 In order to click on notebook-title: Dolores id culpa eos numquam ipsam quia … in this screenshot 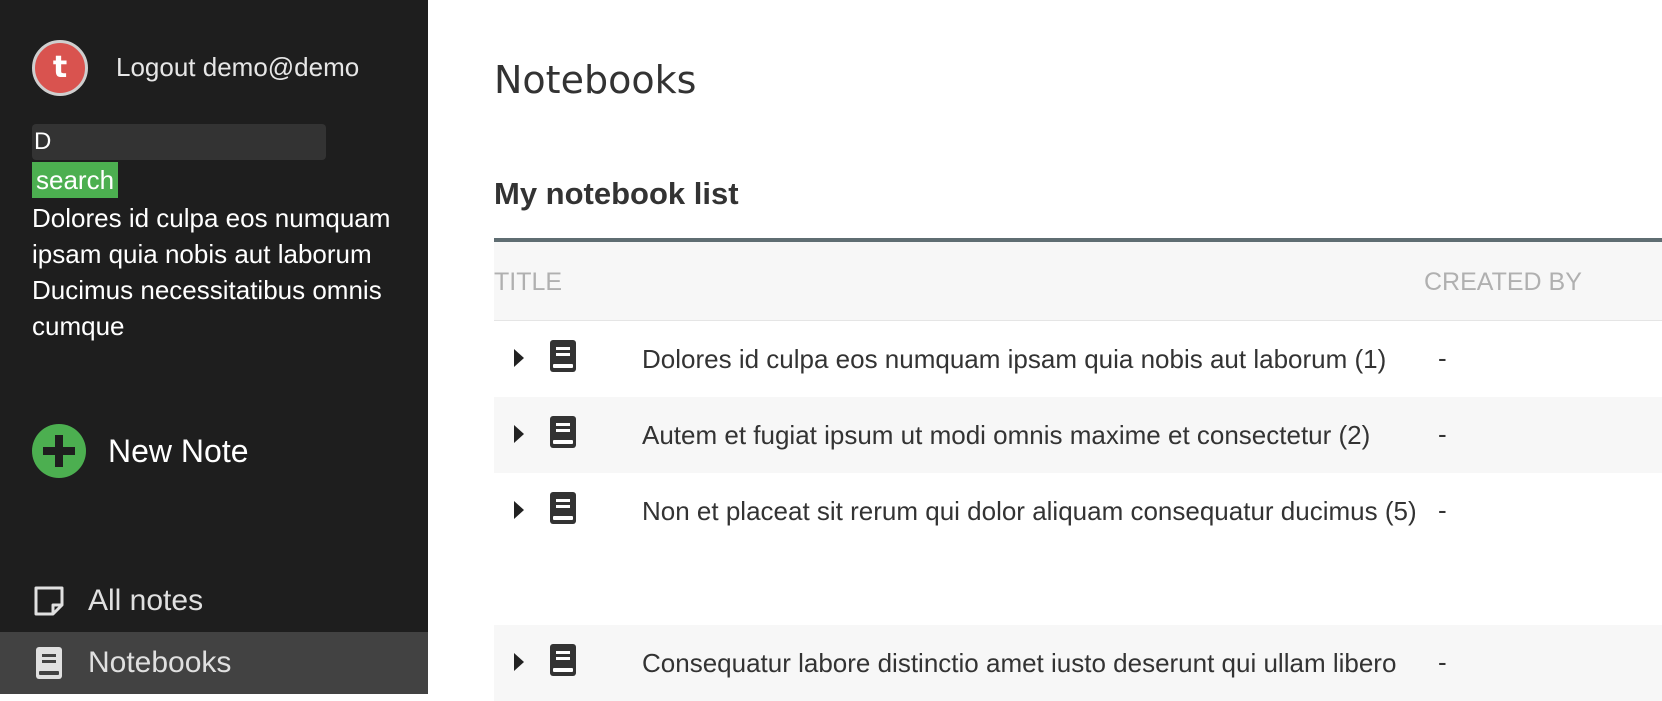, I will do `click(1042, 359)`.